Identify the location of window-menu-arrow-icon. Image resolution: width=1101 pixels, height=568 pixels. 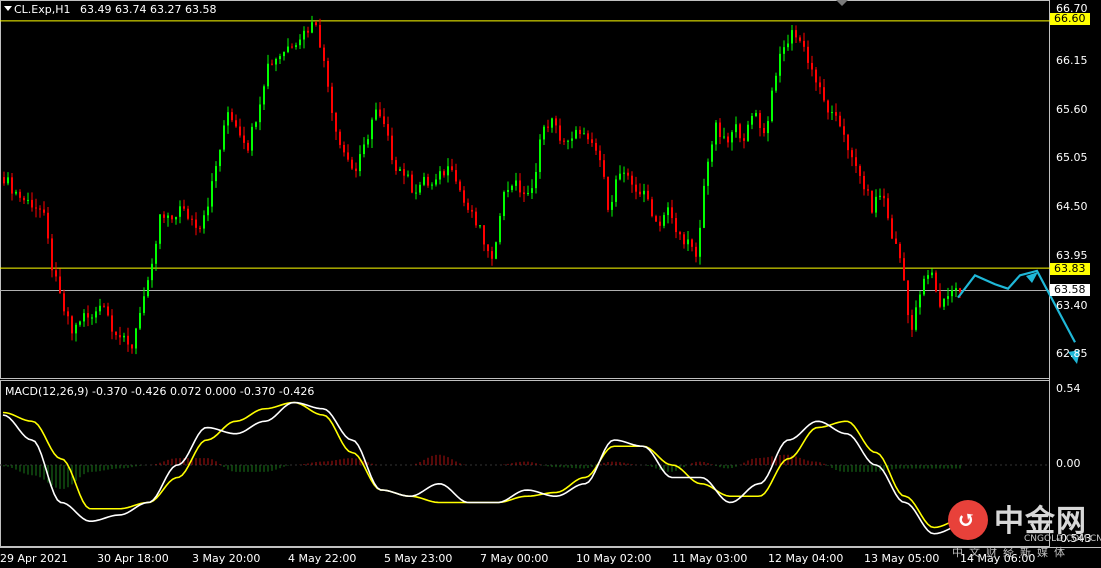
(8, 8).